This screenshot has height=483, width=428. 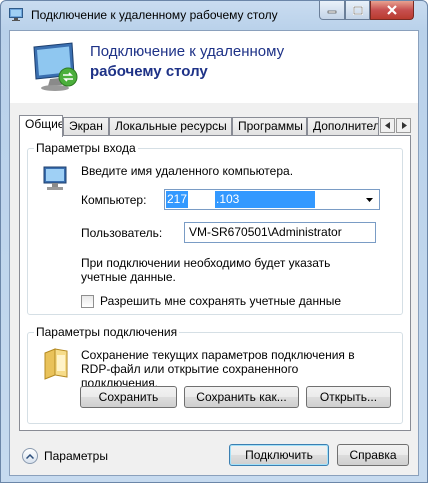 I want to click on maximize-button, so click(x=357, y=10).